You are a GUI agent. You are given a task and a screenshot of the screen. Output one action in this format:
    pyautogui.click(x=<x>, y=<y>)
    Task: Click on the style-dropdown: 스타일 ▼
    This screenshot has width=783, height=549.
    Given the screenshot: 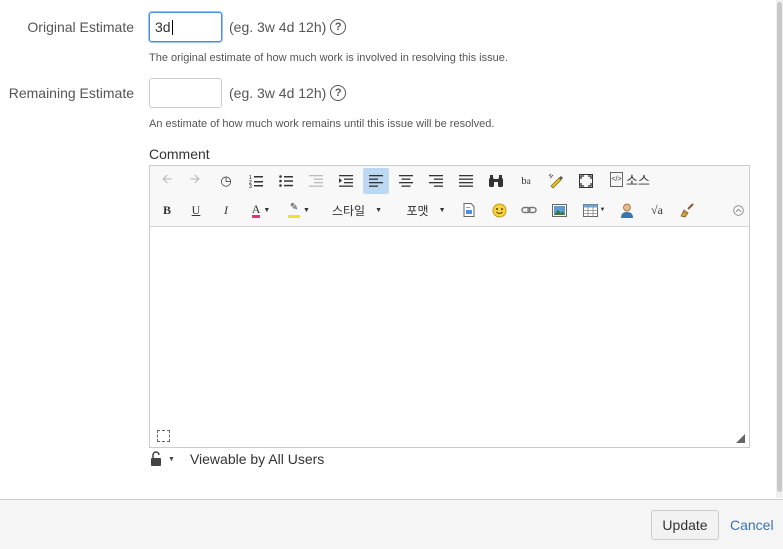 What is the action you would take?
    pyautogui.click(x=357, y=210)
    